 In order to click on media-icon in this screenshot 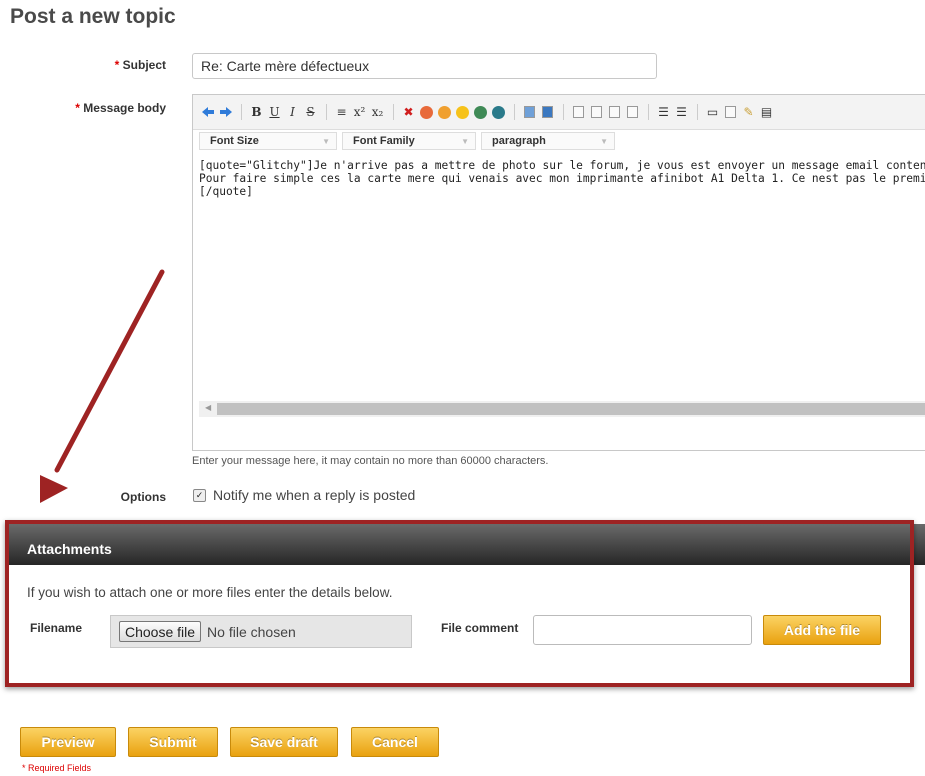, I will do `click(547, 112)`.